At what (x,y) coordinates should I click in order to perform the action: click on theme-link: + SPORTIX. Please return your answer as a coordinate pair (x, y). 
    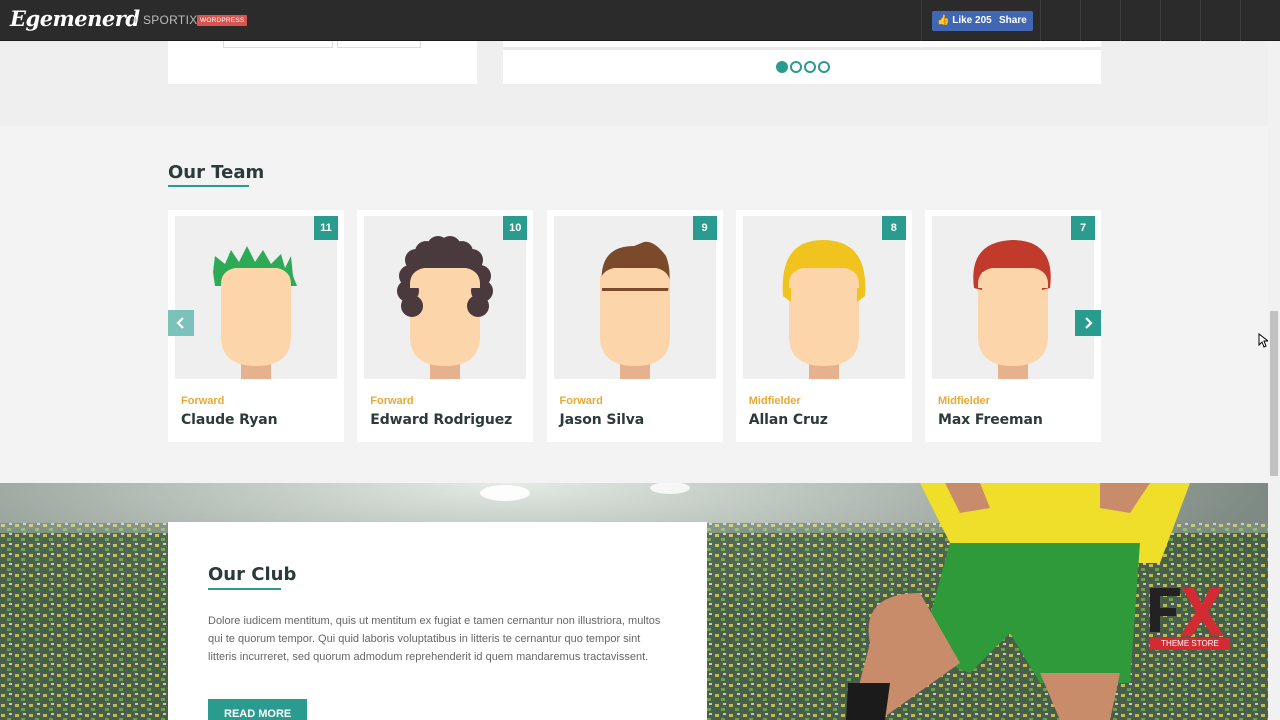
    Looking at the image, I should click on (165, 20).